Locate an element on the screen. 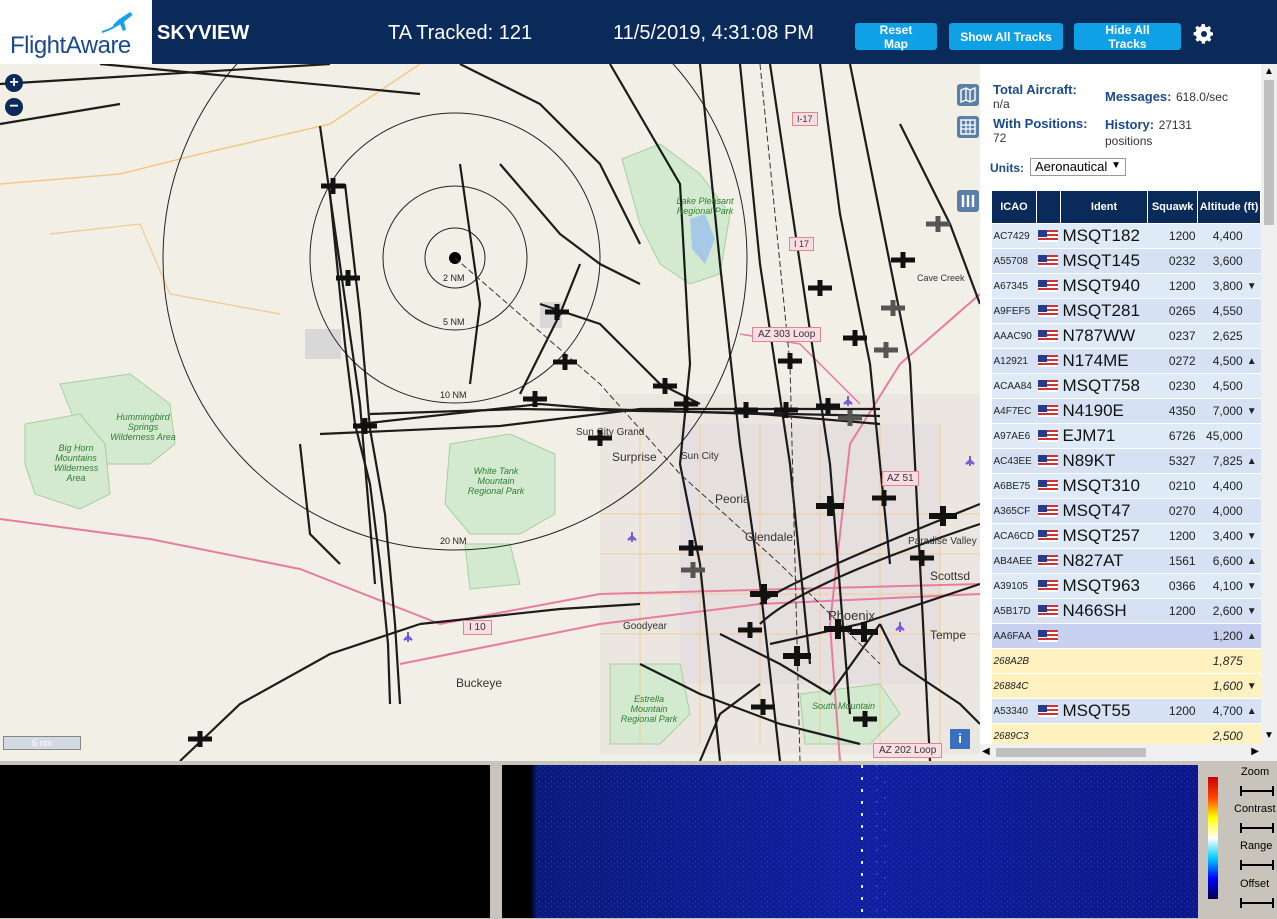 The height and width of the screenshot is (919, 1277). col-ident: Ident is located at coordinates (1104, 207).